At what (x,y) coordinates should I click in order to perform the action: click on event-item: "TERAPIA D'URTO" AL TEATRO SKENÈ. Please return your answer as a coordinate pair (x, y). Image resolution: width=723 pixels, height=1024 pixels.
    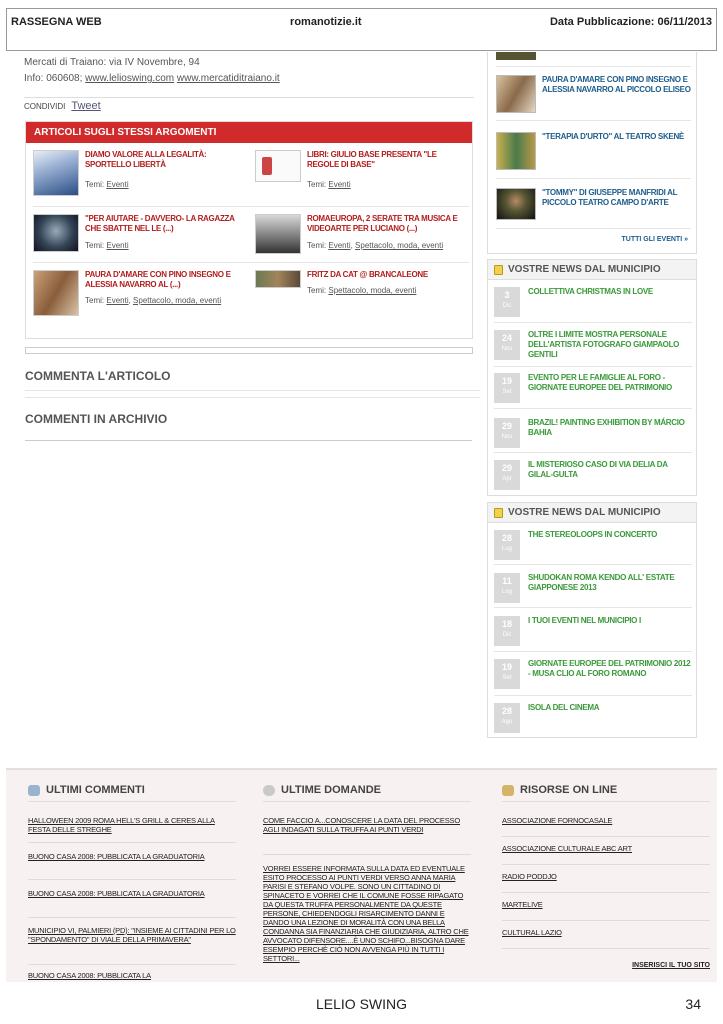
    Looking at the image, I should click on (593, 153).